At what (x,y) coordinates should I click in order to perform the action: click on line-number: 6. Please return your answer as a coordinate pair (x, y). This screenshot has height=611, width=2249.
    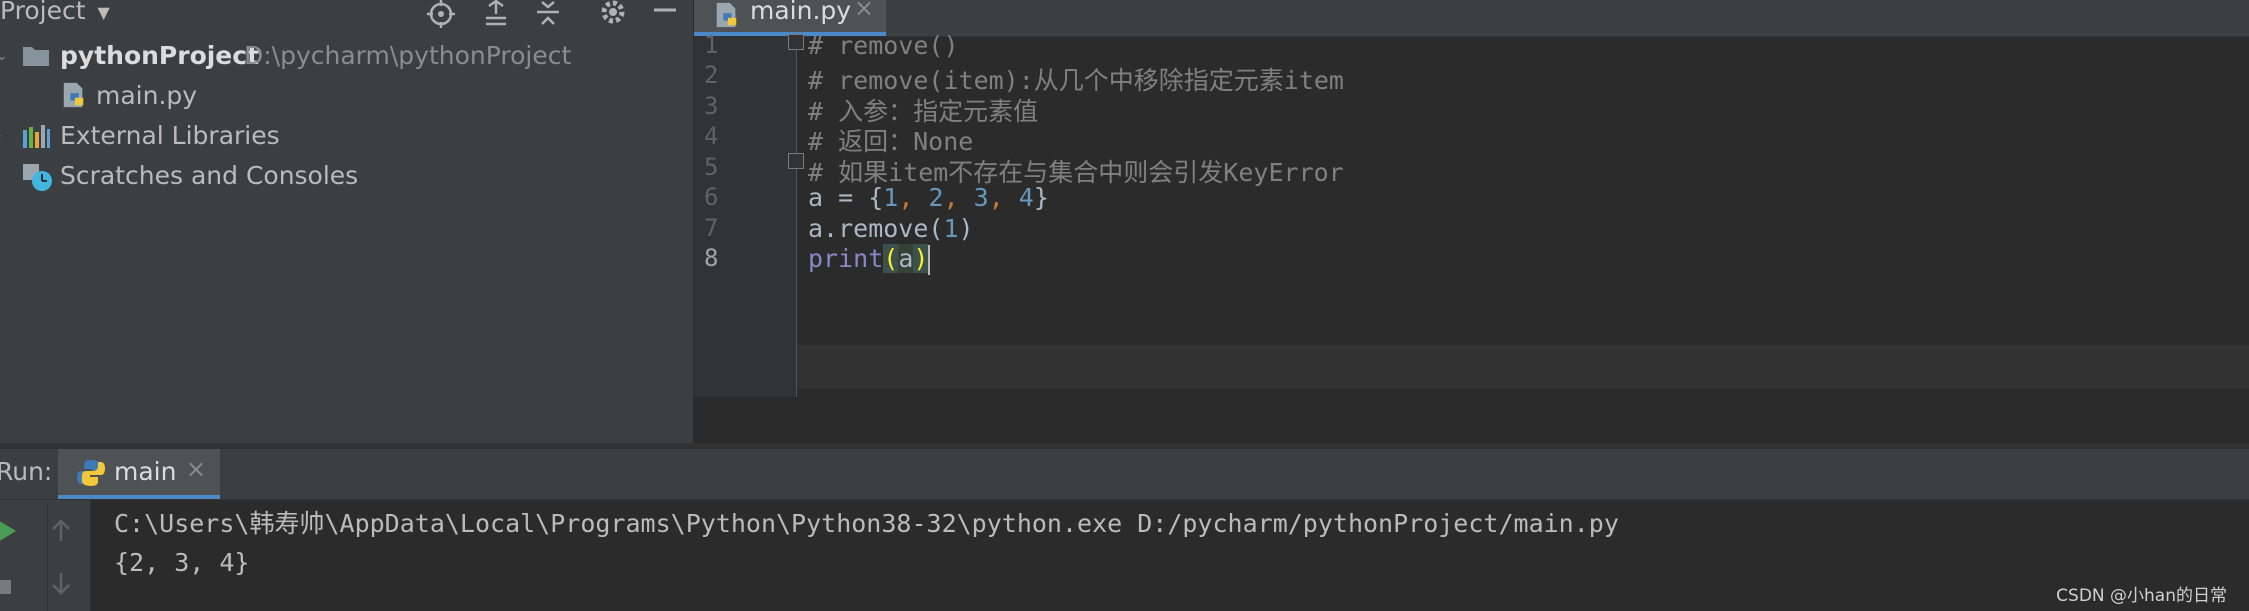
    Looking at the image, I should click on (711, 197).